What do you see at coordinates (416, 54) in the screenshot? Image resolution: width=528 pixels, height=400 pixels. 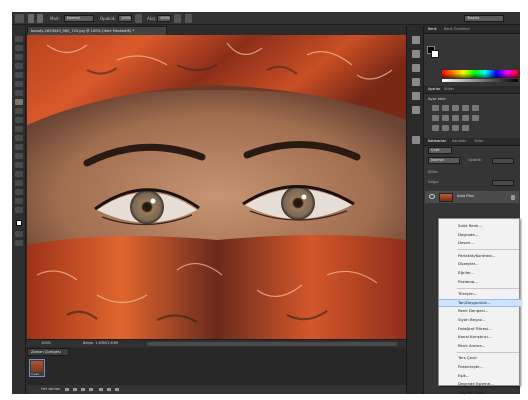 I see `actions-icon` at bounding box center [416, 54].